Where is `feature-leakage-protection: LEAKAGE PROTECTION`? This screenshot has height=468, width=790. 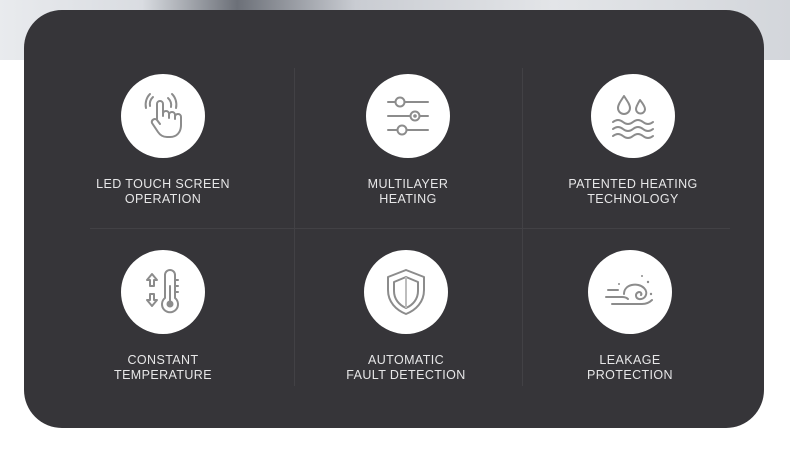
feature-leakage-protection: LEAKAGE PROTECTION is located at coordinates (630, 316).